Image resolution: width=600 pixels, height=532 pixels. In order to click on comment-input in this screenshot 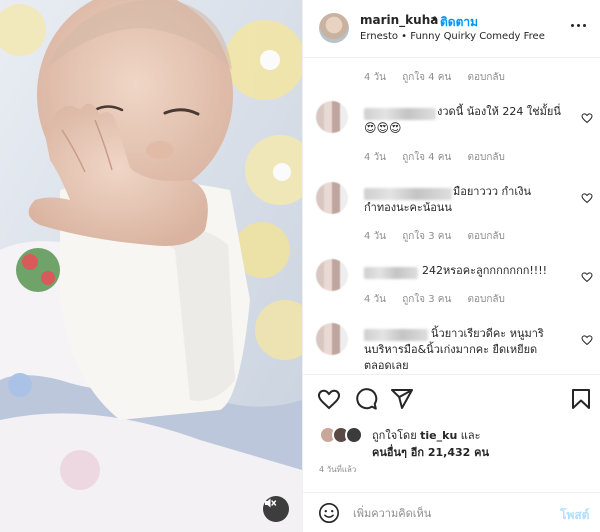, I will do `click(448, 513)`.